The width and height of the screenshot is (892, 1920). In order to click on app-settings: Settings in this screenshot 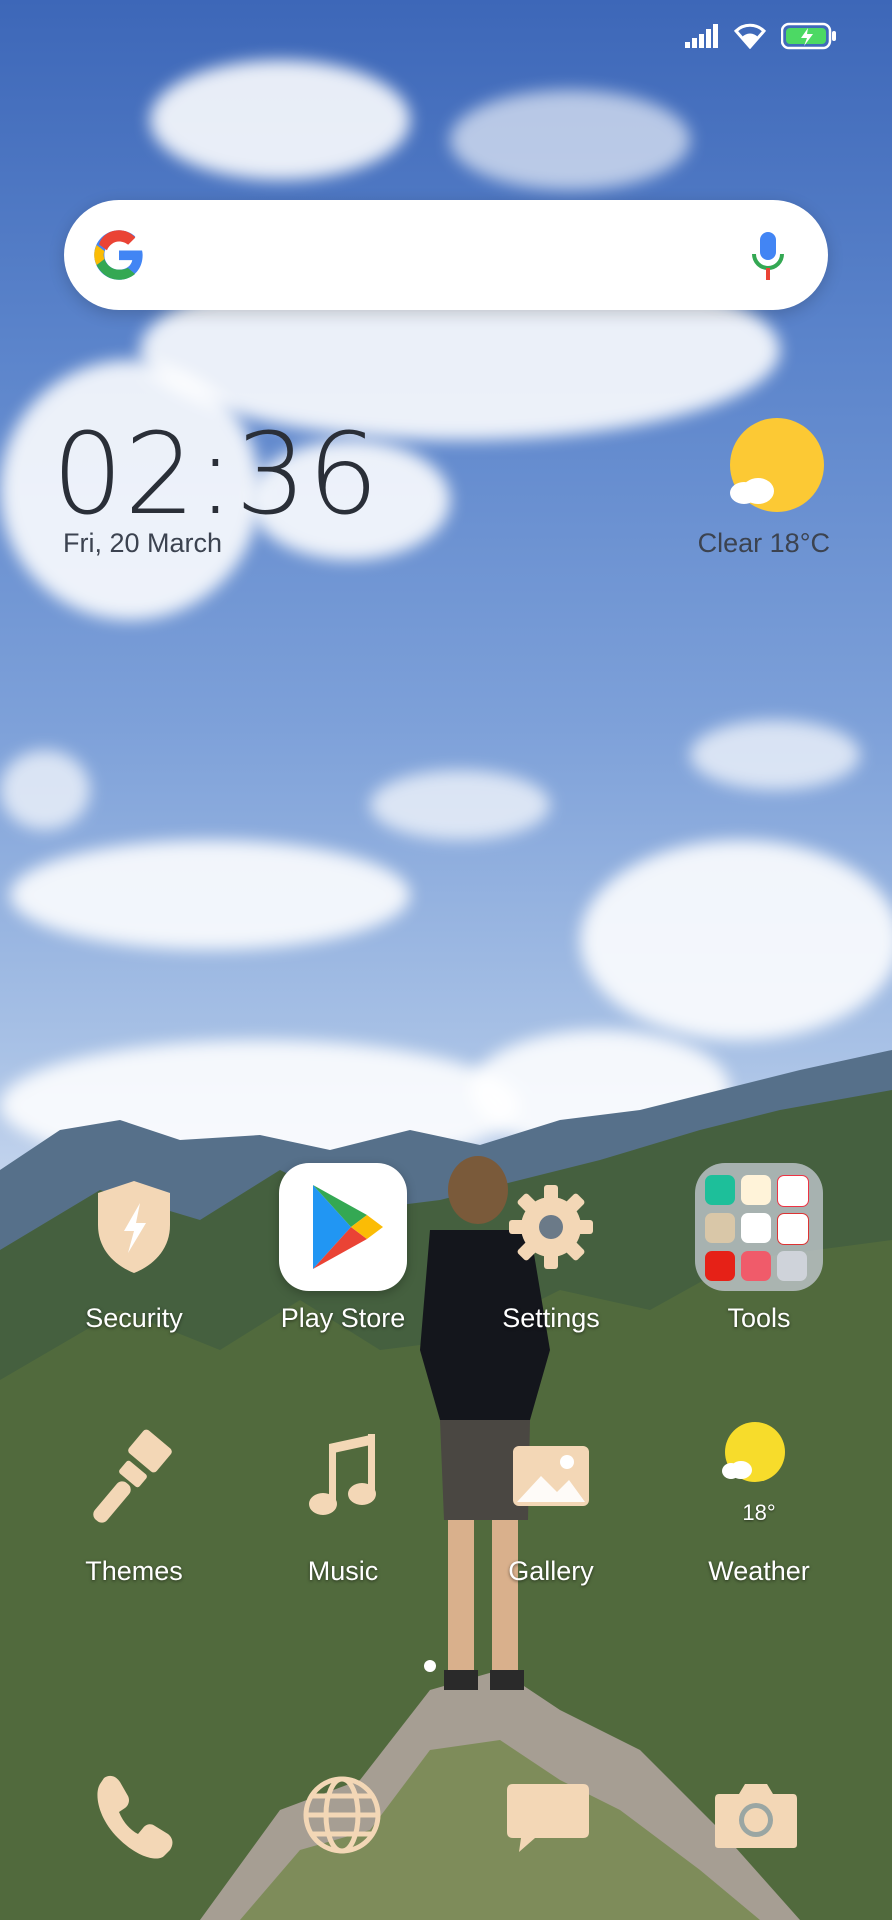, I will do `click(551, 1248)`.